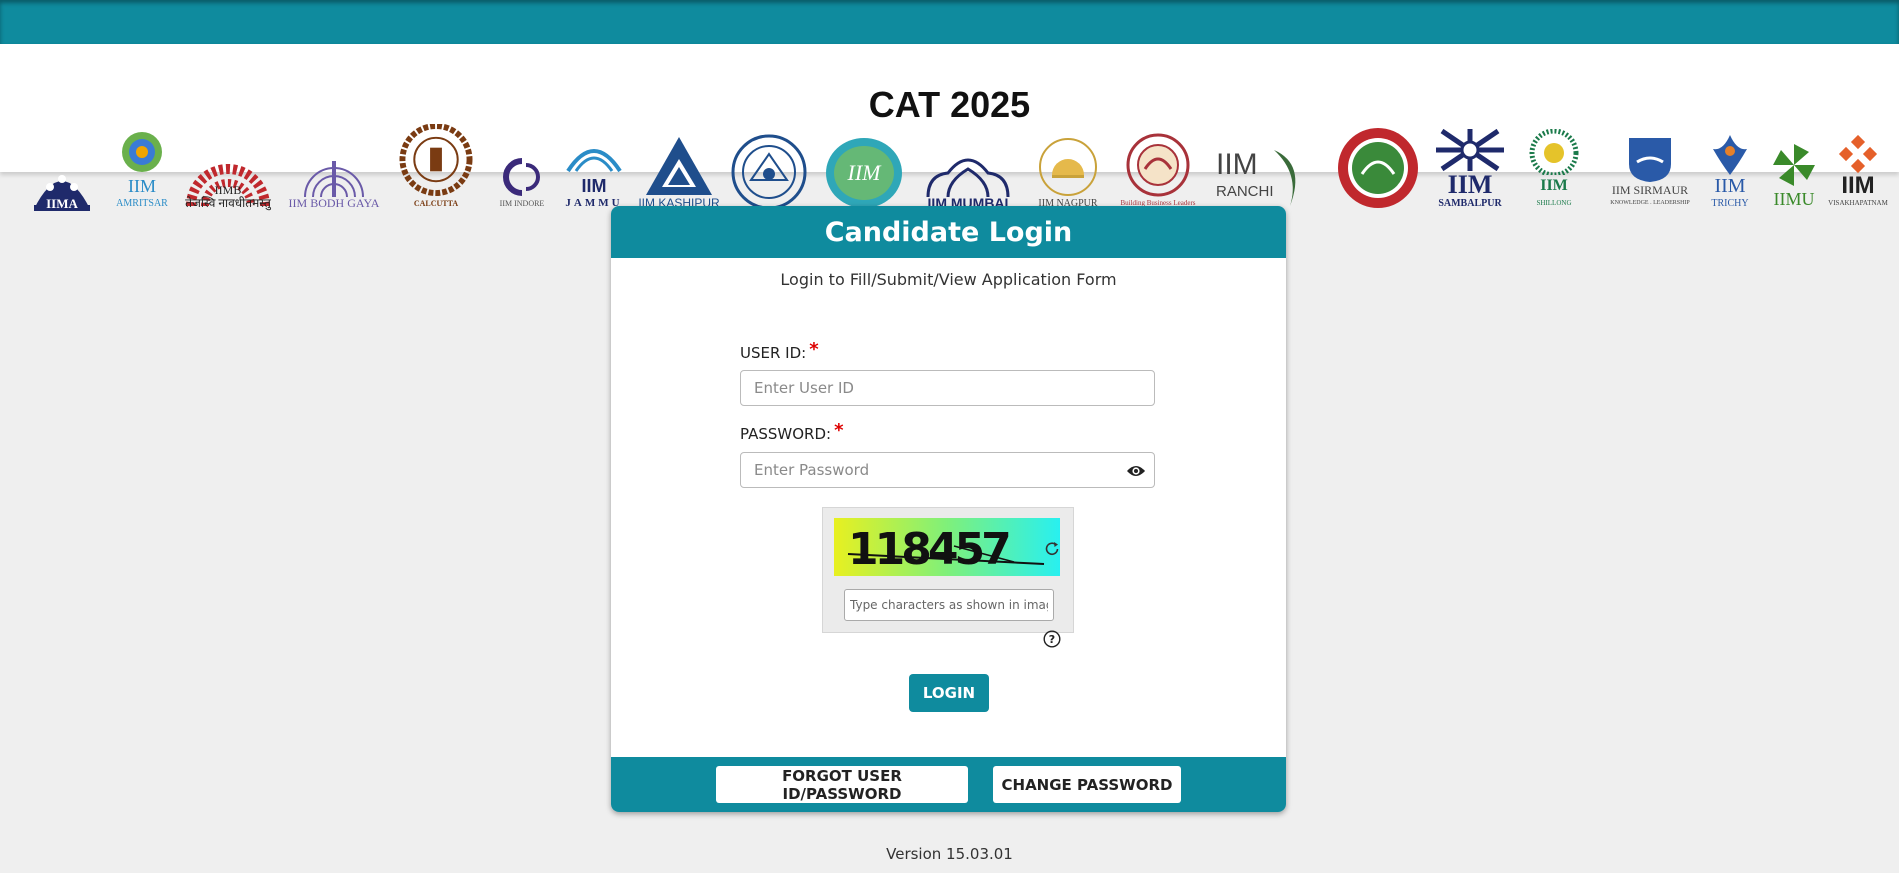  I want to click on logo-label: IIM INDORE, so click(522, 203).